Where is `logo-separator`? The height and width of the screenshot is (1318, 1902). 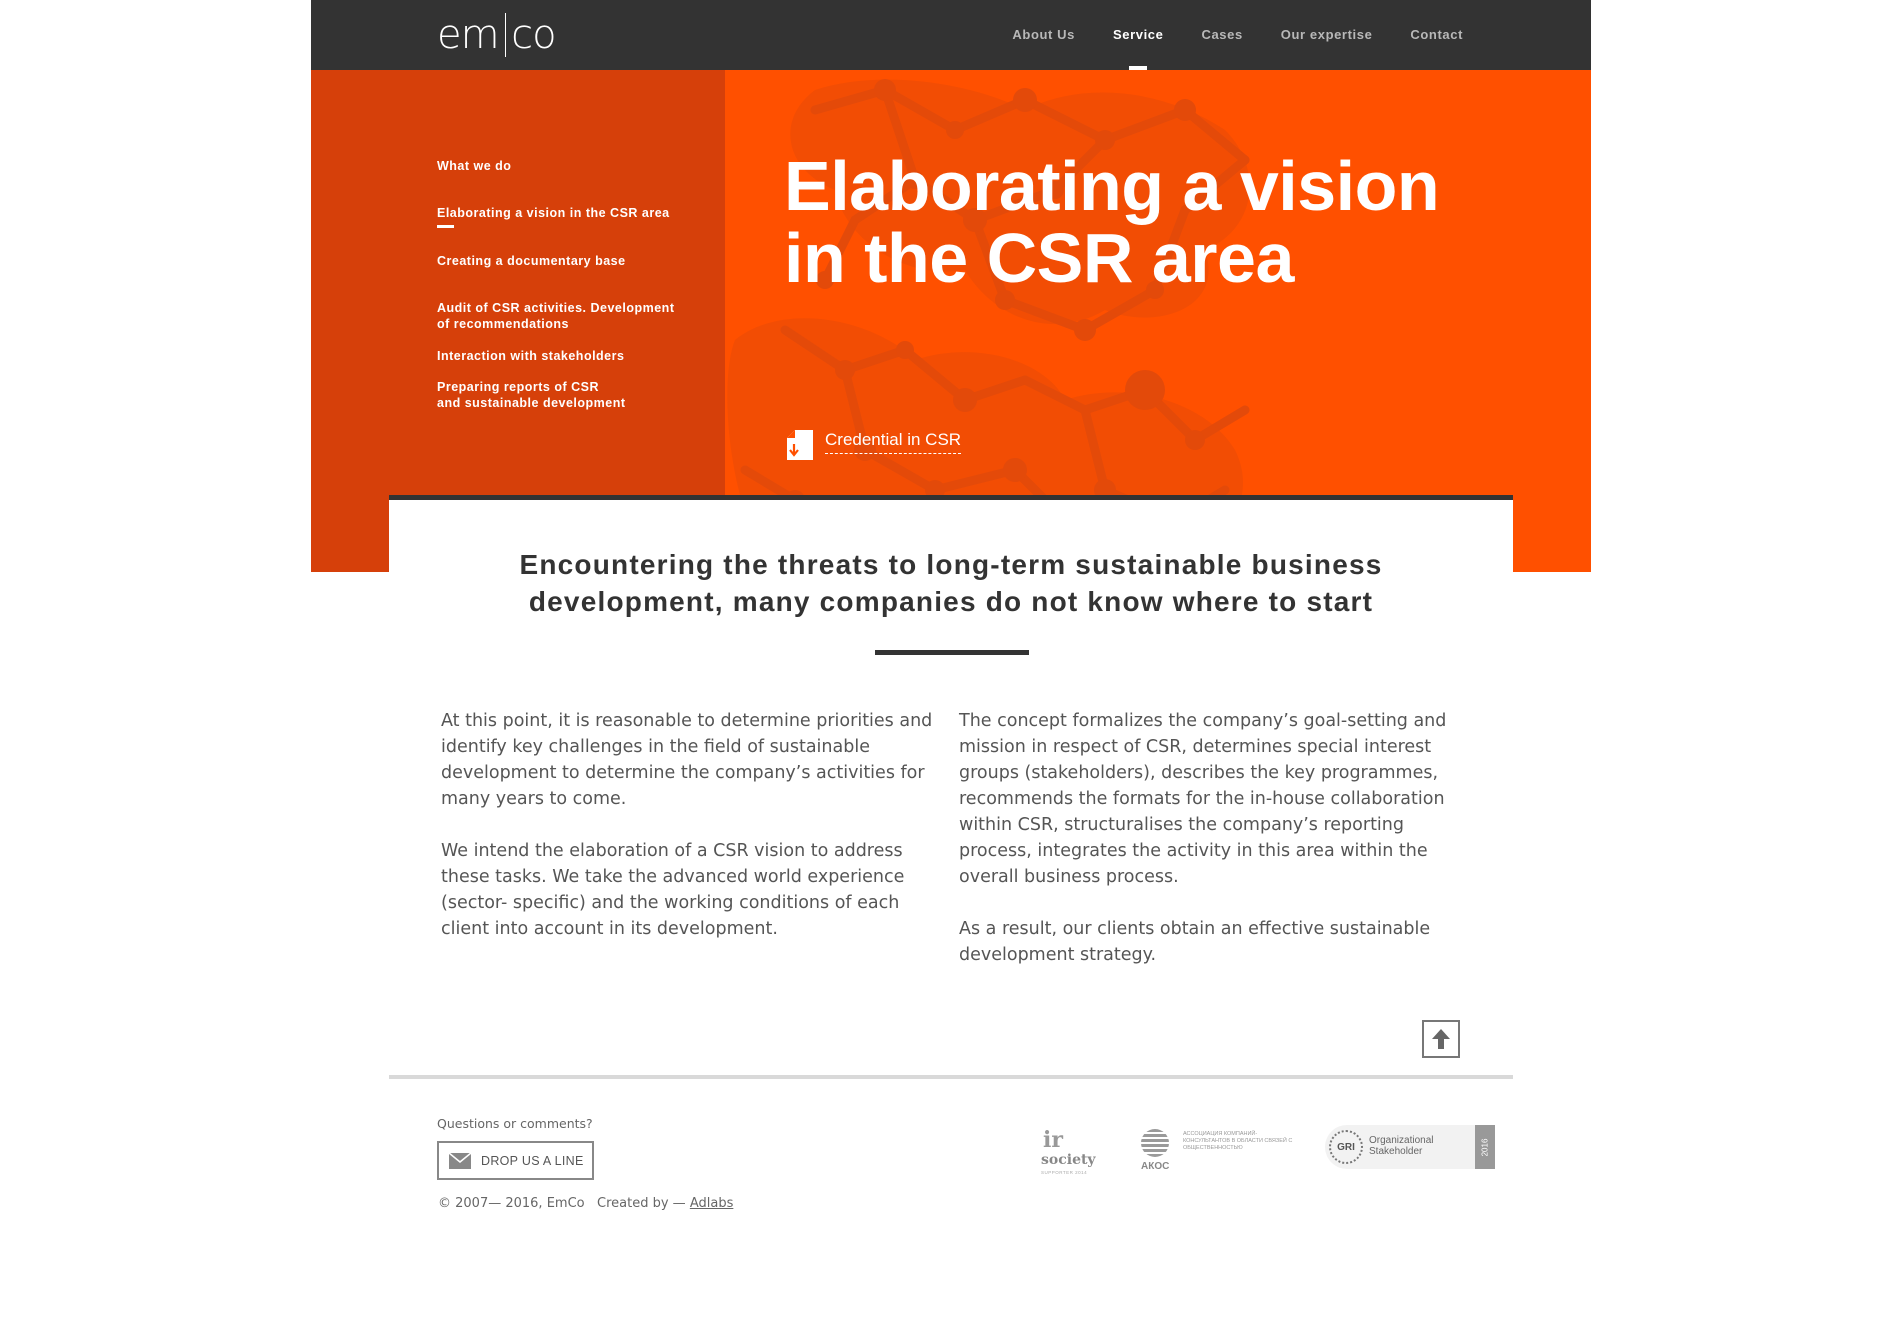 logo-separator is located at coordinates (505, 35).